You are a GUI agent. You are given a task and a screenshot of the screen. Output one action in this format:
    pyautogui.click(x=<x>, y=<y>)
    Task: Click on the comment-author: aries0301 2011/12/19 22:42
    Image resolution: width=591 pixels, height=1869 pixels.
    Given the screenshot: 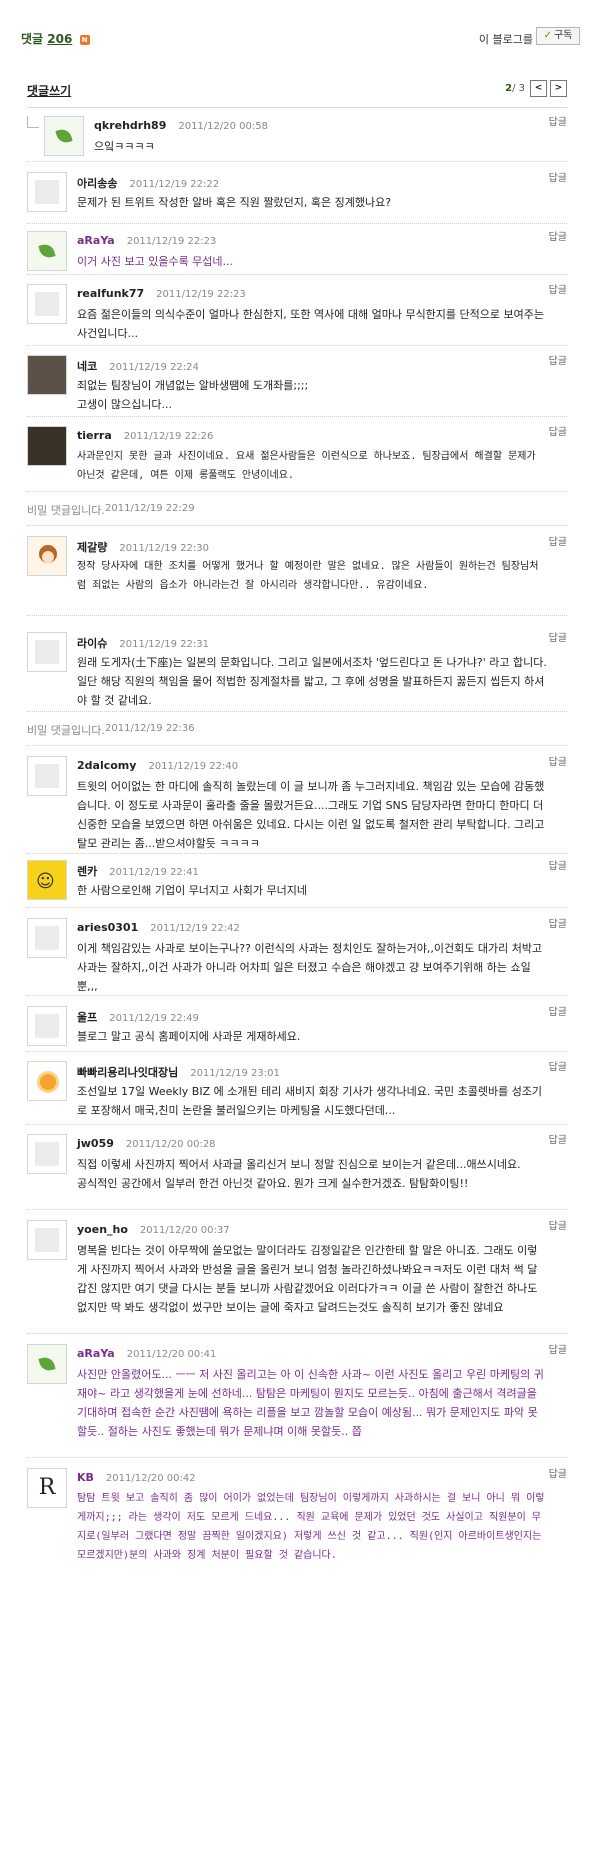 What is the action you would take?
    pyautogui.click(x=158, y=927)
    